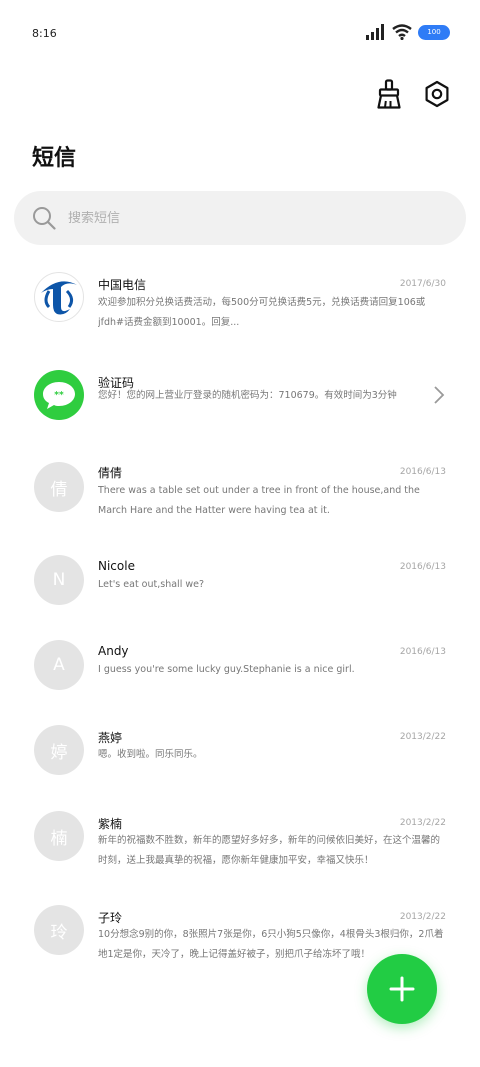 Image resolution: width=480 pixels, height=1067 pixels. What do you see at coordinates (240, 34) in the screenshot?
I see `status-bar: 8:16 100` at bounding box center [240, 34].